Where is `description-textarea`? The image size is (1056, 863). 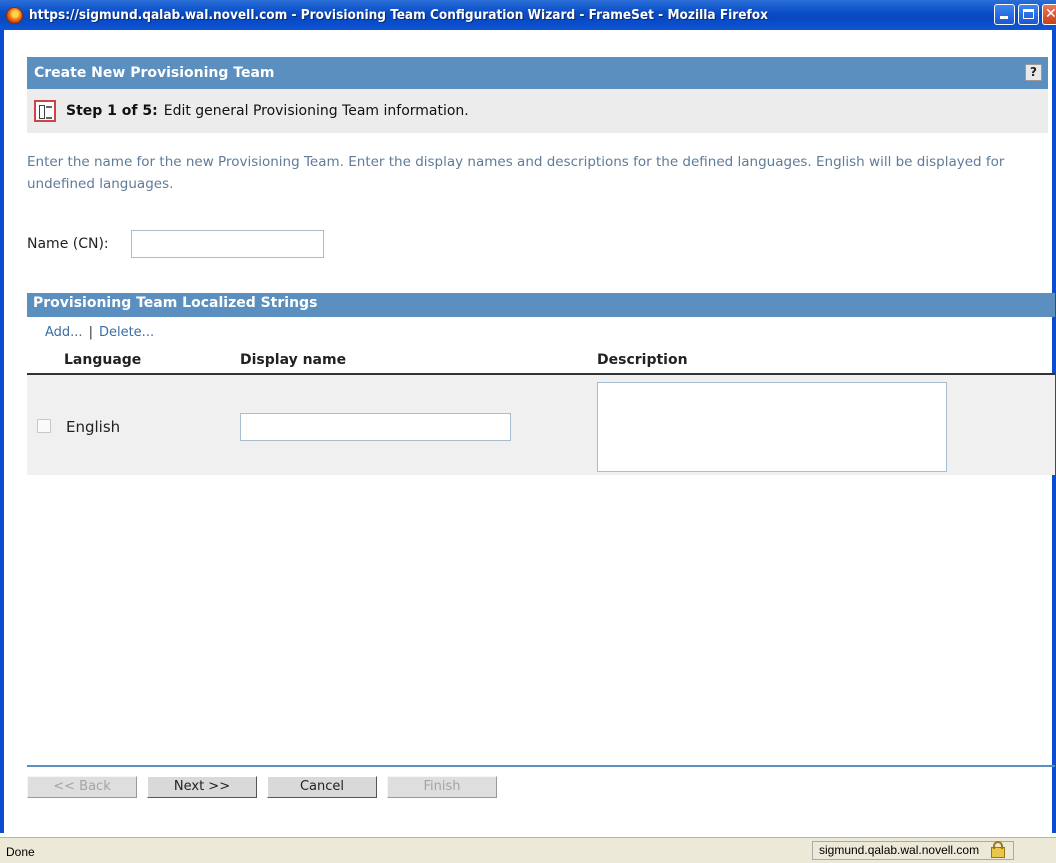
description-textarea is located at coordinates (772, 427).